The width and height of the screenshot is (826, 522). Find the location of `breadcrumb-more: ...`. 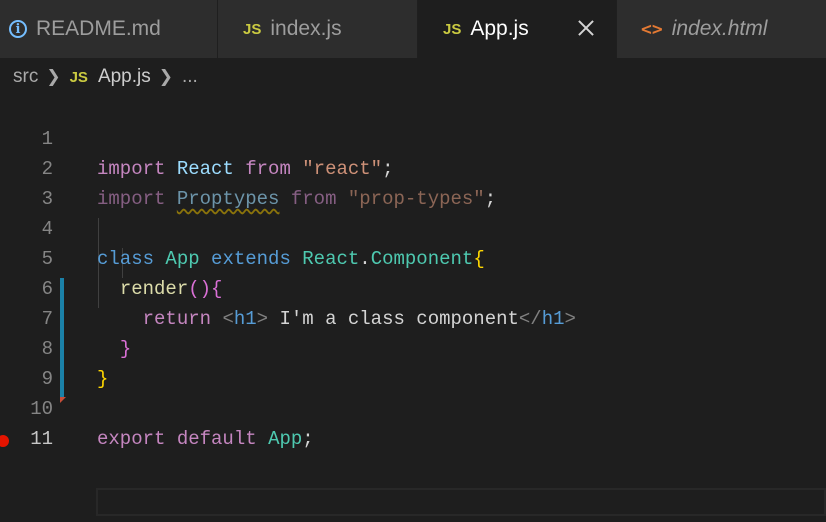

breadcrumb-more: ... is located at coordinates (190, 77).